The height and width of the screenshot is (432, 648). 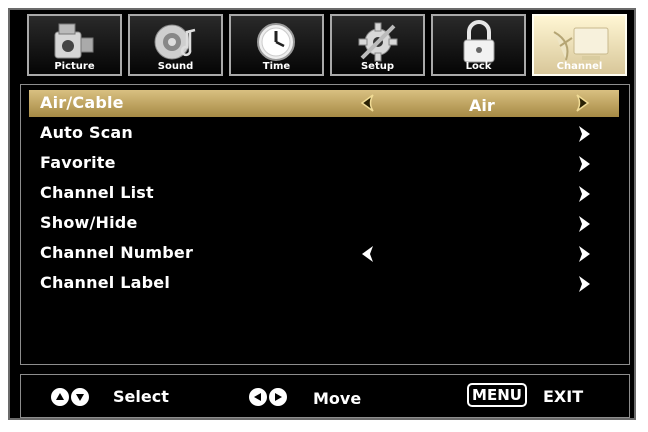 I want to click on air-cable-value: Air, so click(x=482, y=105).